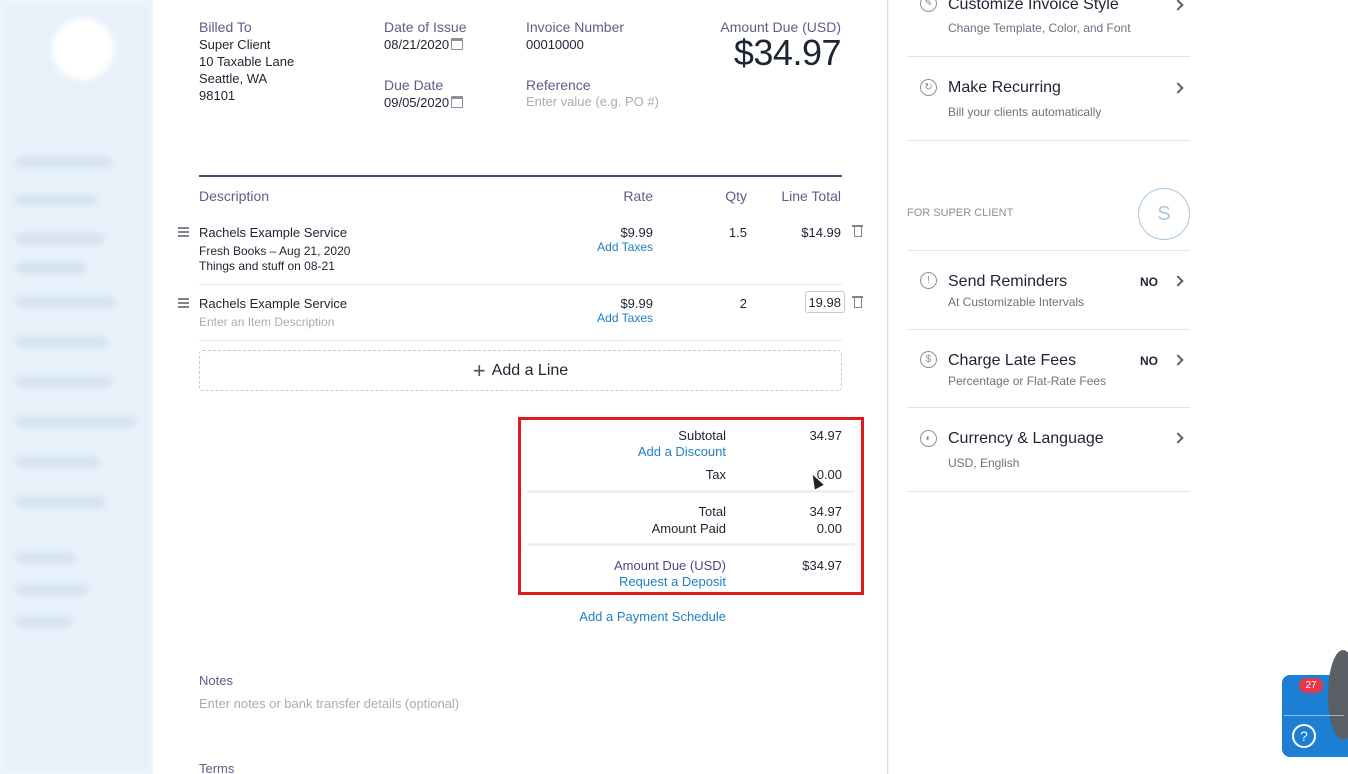  Describe the element at coordinates (225, 27) in the screenshot. I see `billed-to-label: Billed To` at that location.